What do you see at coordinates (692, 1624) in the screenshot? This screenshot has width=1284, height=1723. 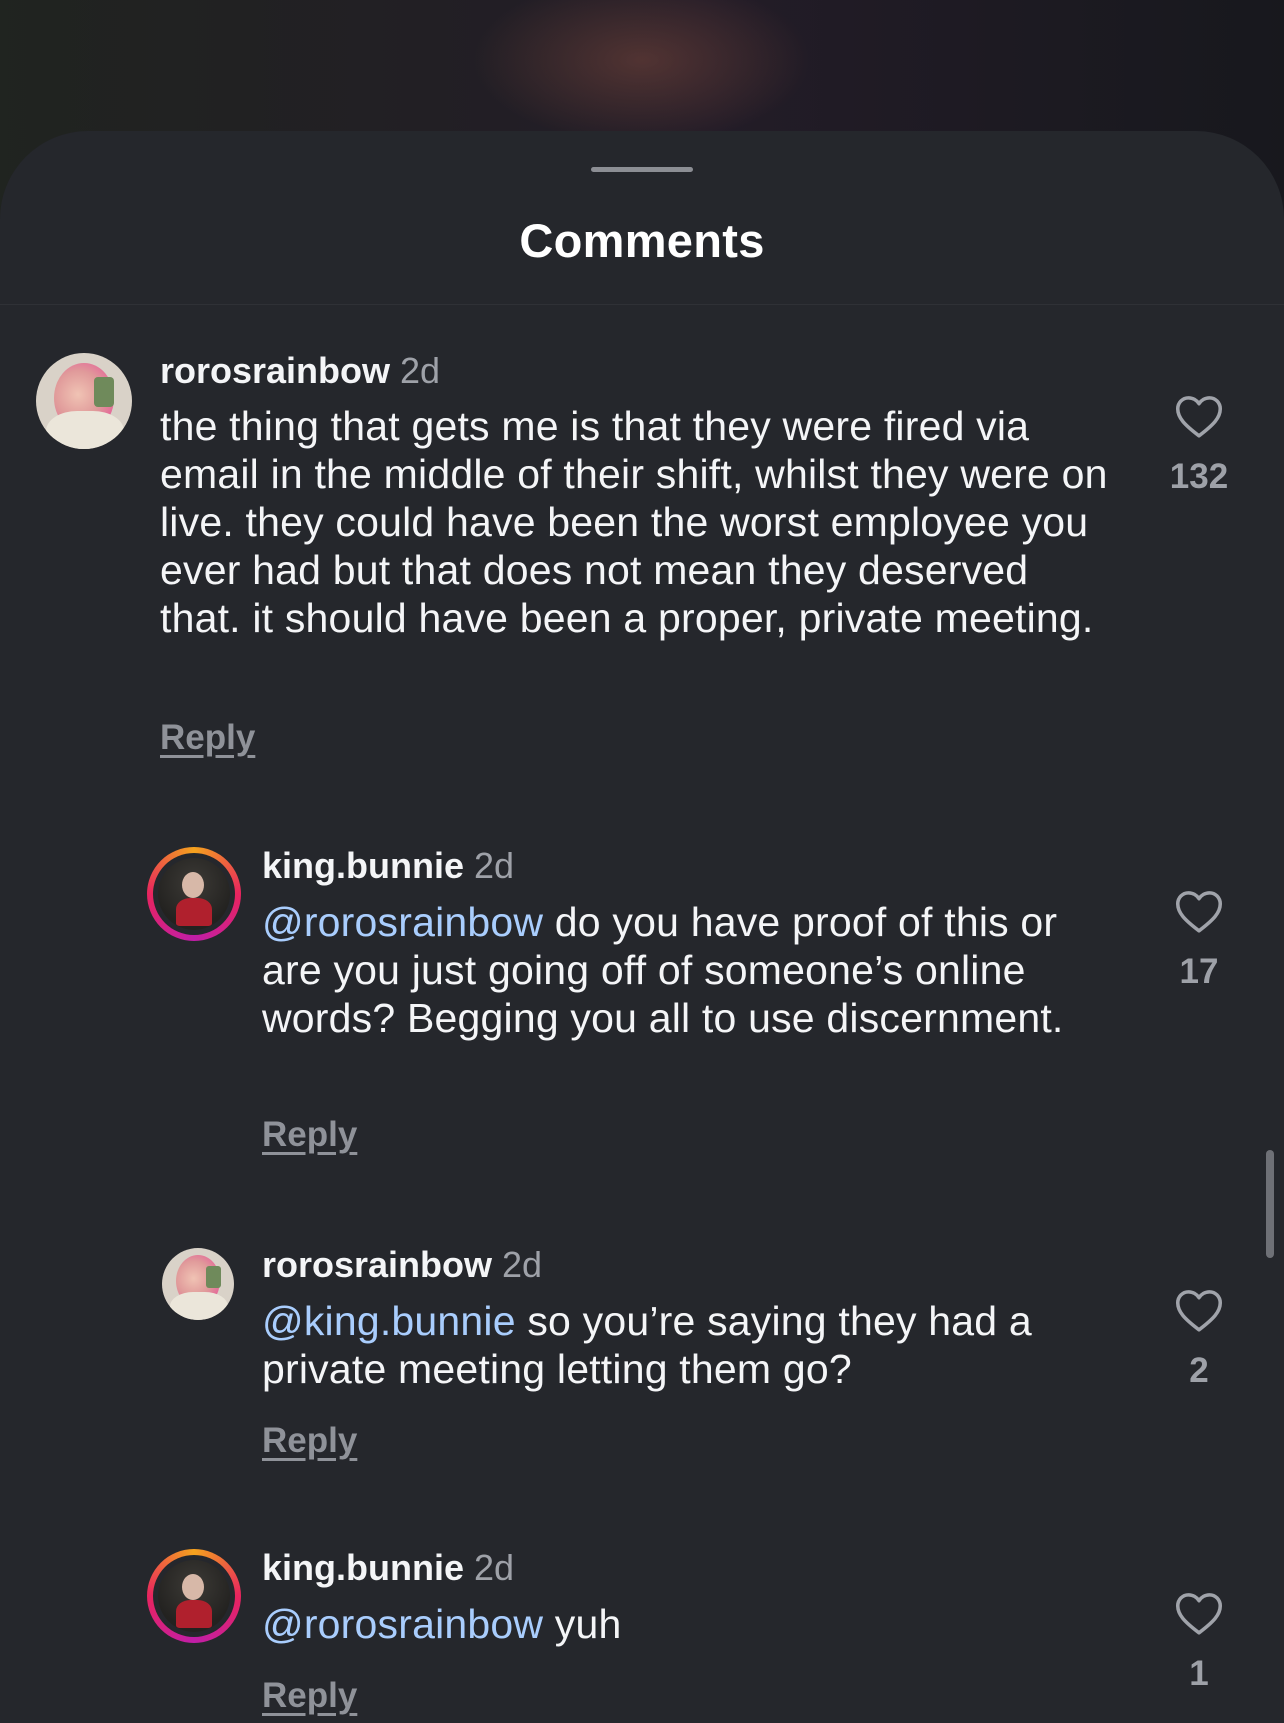 I see `comment-text: @rorosrainbow yuh` at bounding box center [692, 1624].